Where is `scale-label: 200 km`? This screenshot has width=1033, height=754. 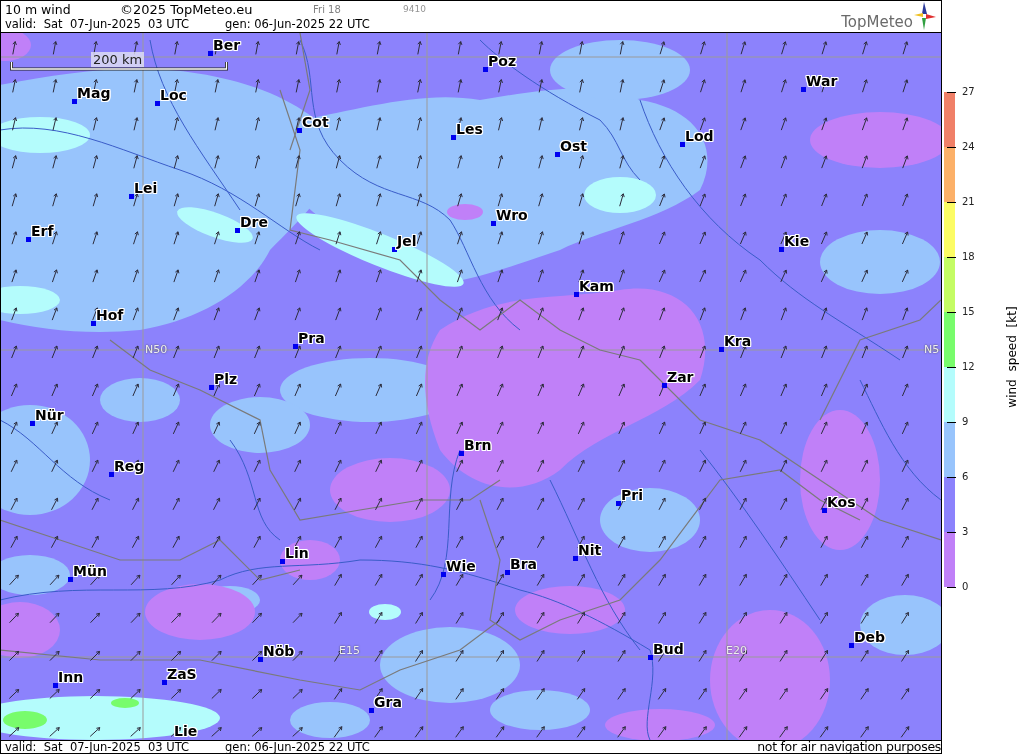
scale-label: 200 km is located at coordinates (118, 59).